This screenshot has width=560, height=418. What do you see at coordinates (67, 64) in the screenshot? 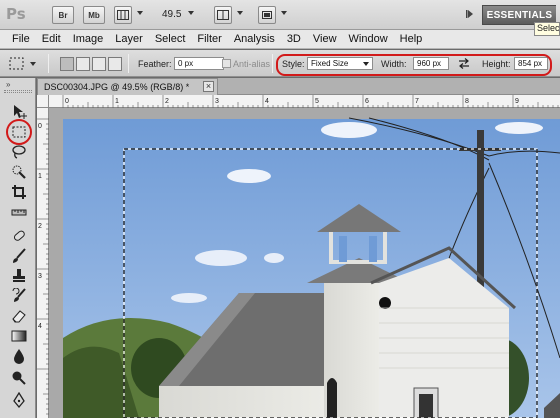
I see `new-selection-icon` at bounding box center [67, 64].